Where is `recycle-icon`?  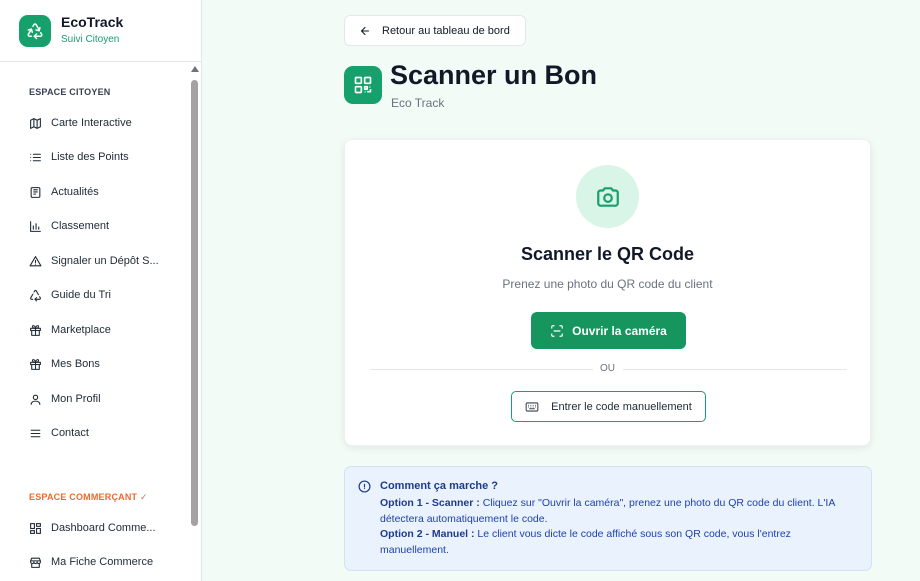 recycle-icon is located at coordinates (35, 295).